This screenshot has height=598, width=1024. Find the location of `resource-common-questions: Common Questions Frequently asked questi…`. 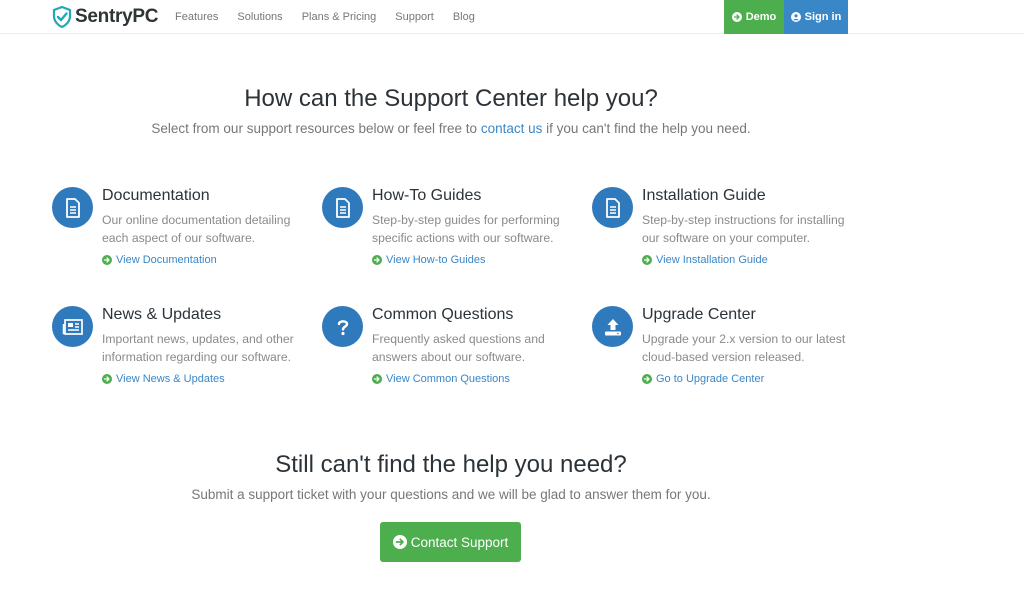

resource-common-questions: Common Questions Frequently asked questi… is located at coordinates (452, 351).